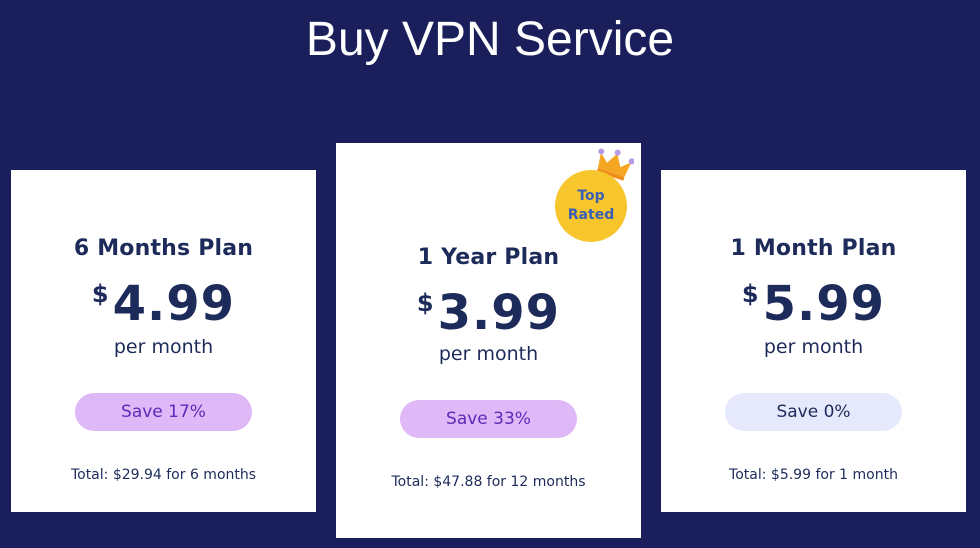 The width and height of the screenshot is (980, 548). I want to click on plan-name: 6 Months Plan, so click(163, 248).